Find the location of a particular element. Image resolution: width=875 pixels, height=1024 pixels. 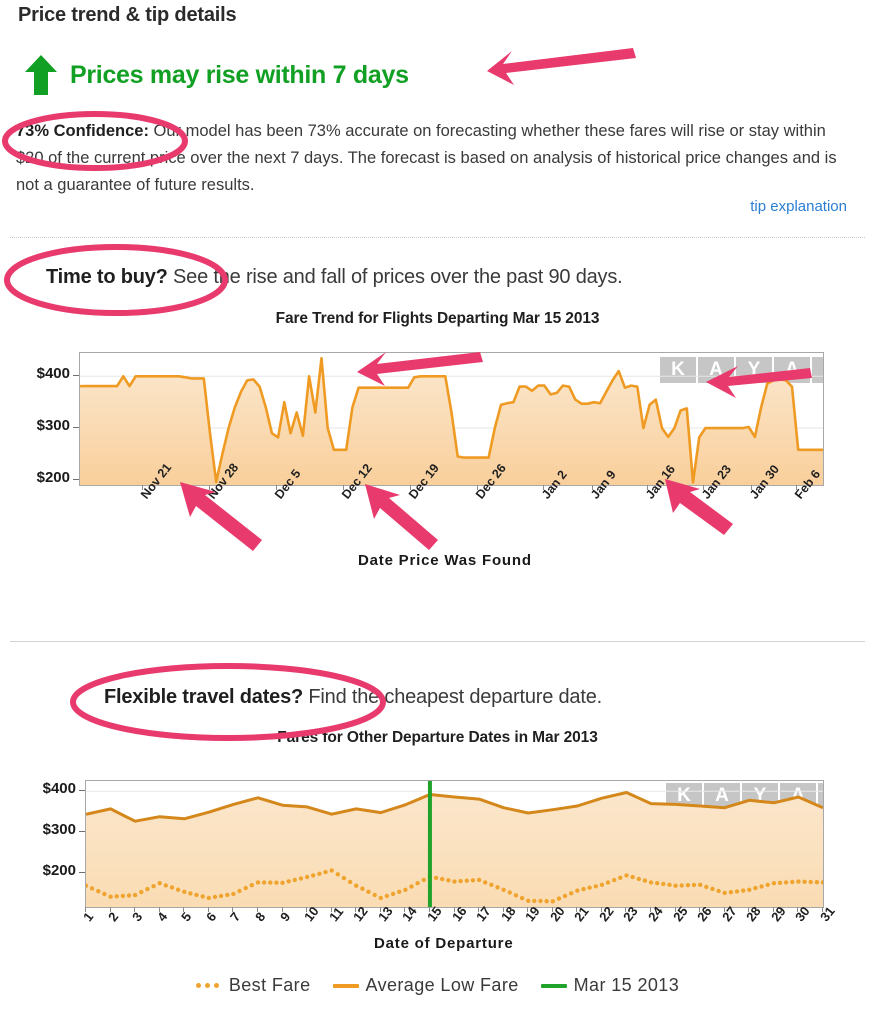

x-axis-day-label: 2 is located at coordinates (112, 917).